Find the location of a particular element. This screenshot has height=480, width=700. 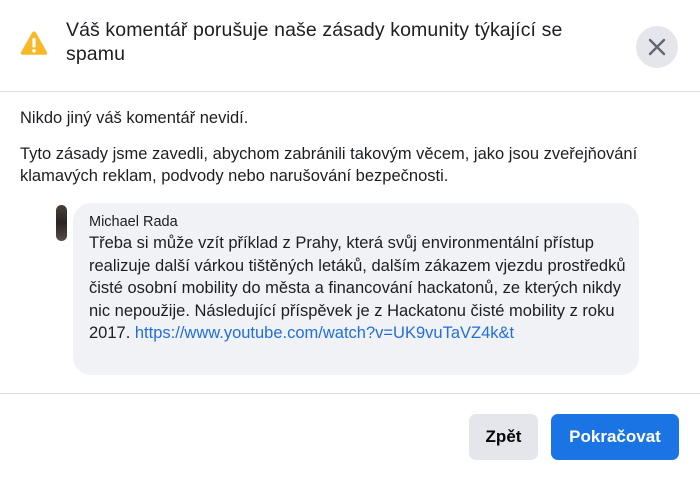

warning-icon is located at coordinates (34, 43).